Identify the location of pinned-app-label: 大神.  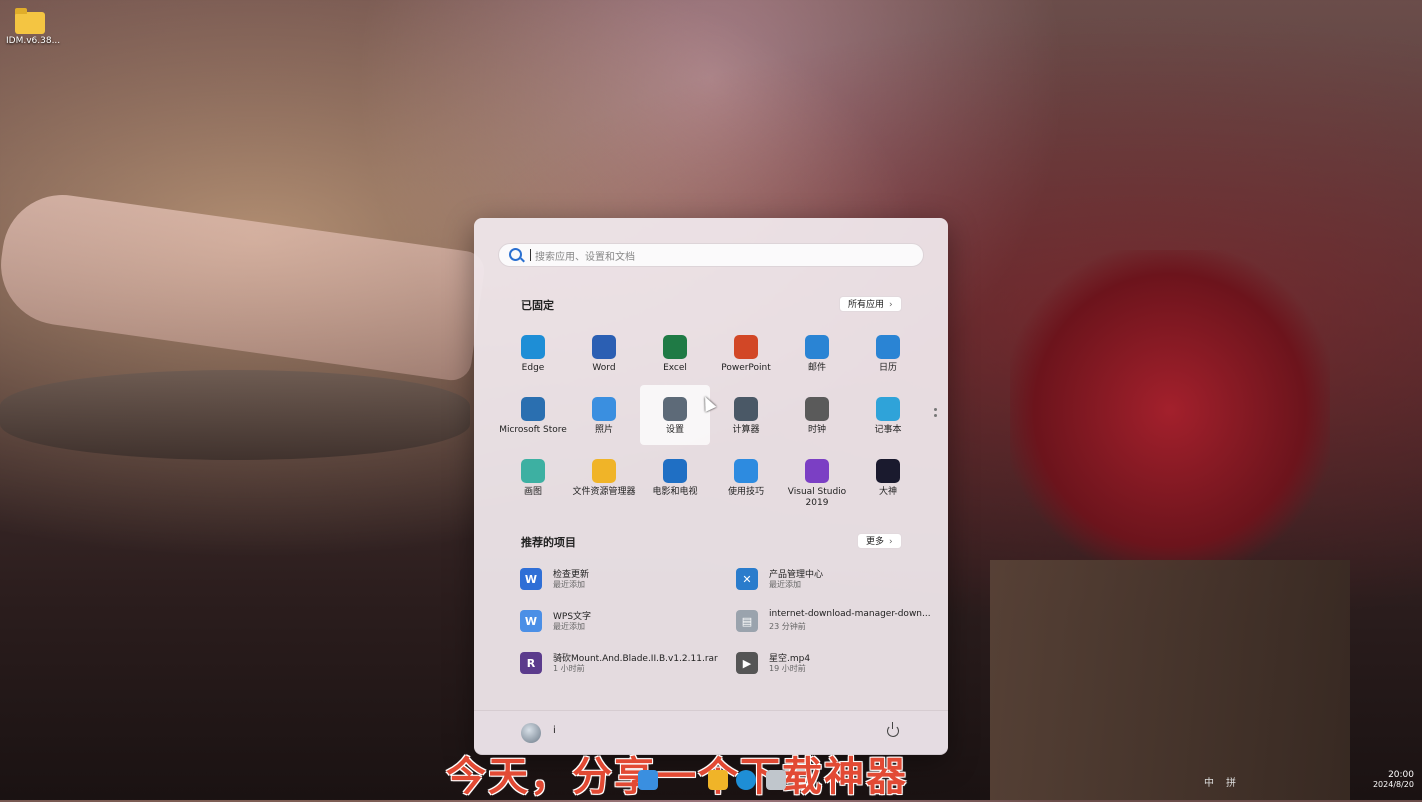
(887, 492).